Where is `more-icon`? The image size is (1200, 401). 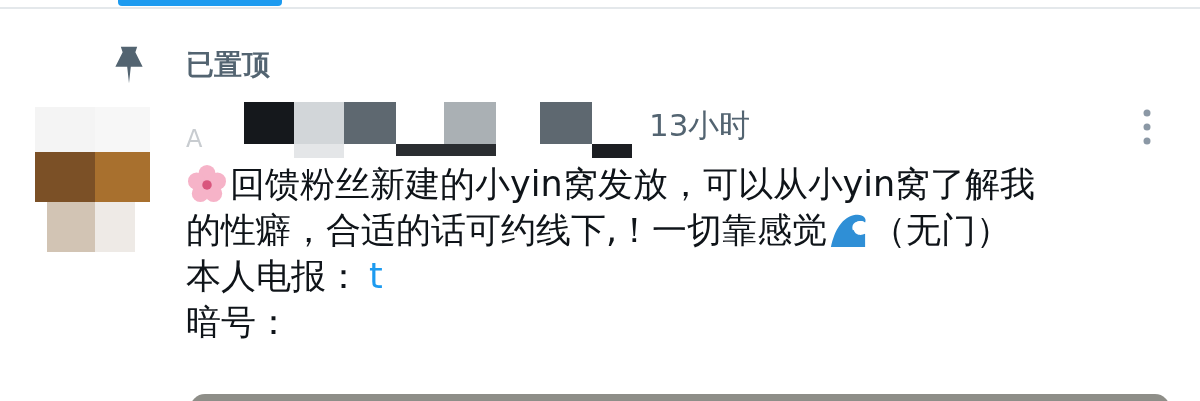 more-icon is located at coordinates (1147, 127).